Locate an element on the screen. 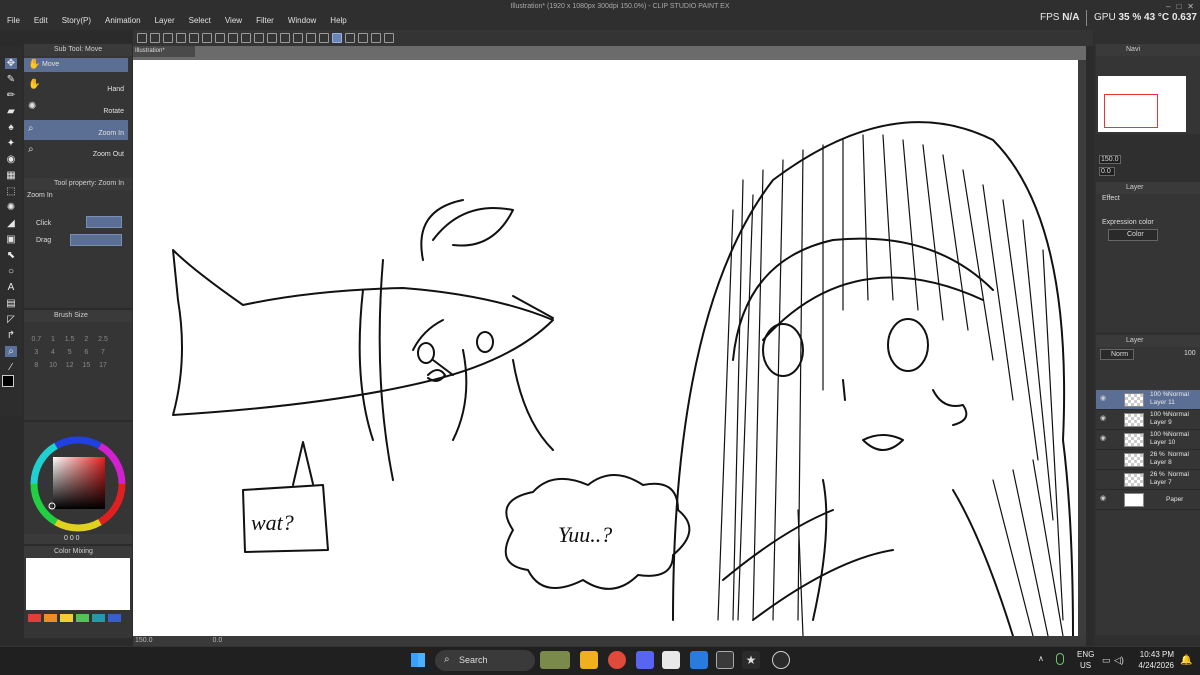 This screenshot has width=1200, height=675. subtool-rotate: ✺ Rotate is located at coordinates (76, 109).